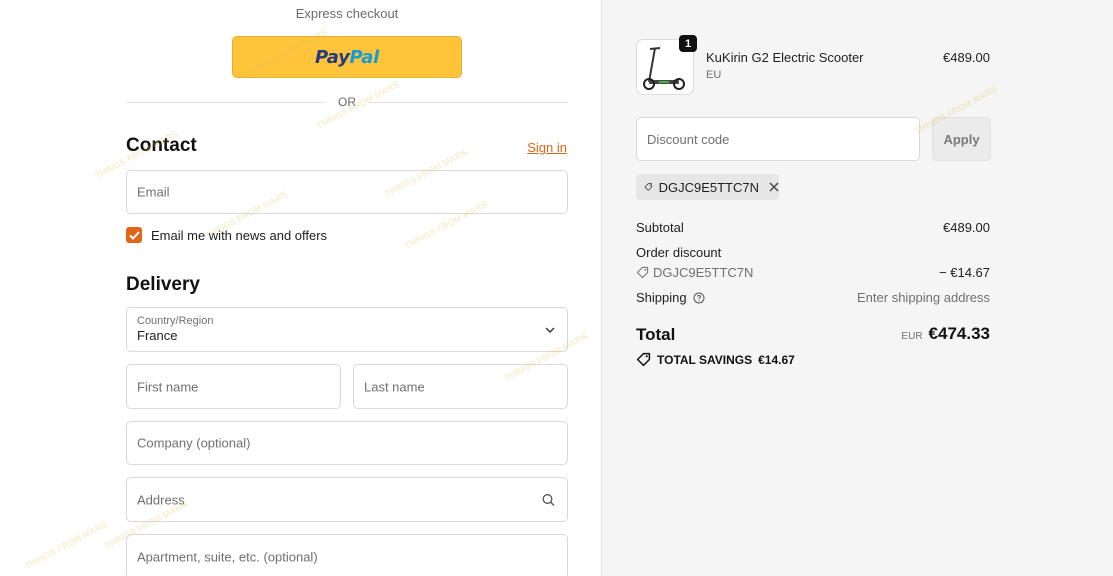 The image size is (1113, 576). I want to click on newsletter-checkbox, so click(134, 235).